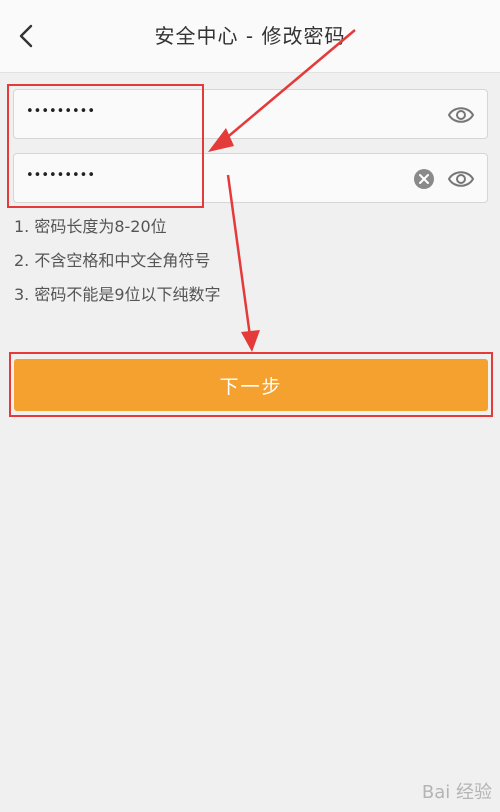  Describe the element at coordinates (250, 341) in the screenshot. I see `annotation-arrowhead-button` at that location.